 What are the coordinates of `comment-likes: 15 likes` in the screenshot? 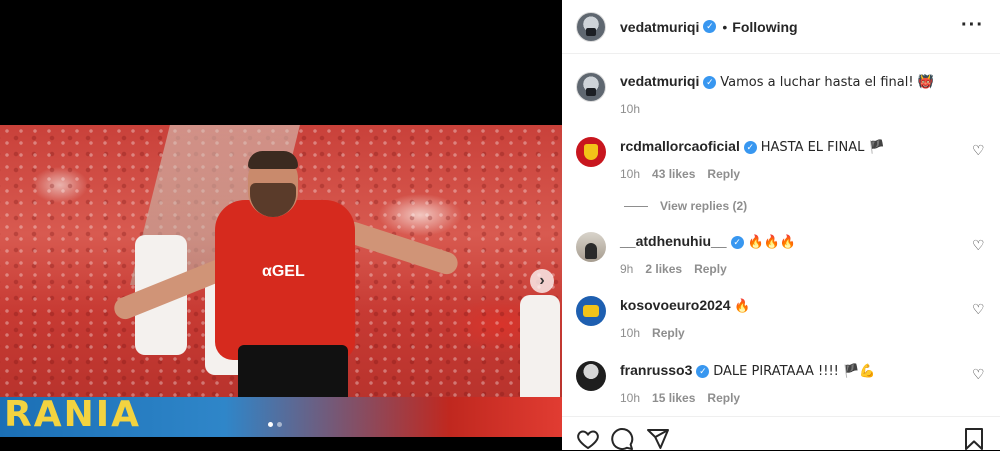 It's located at (673, 398).